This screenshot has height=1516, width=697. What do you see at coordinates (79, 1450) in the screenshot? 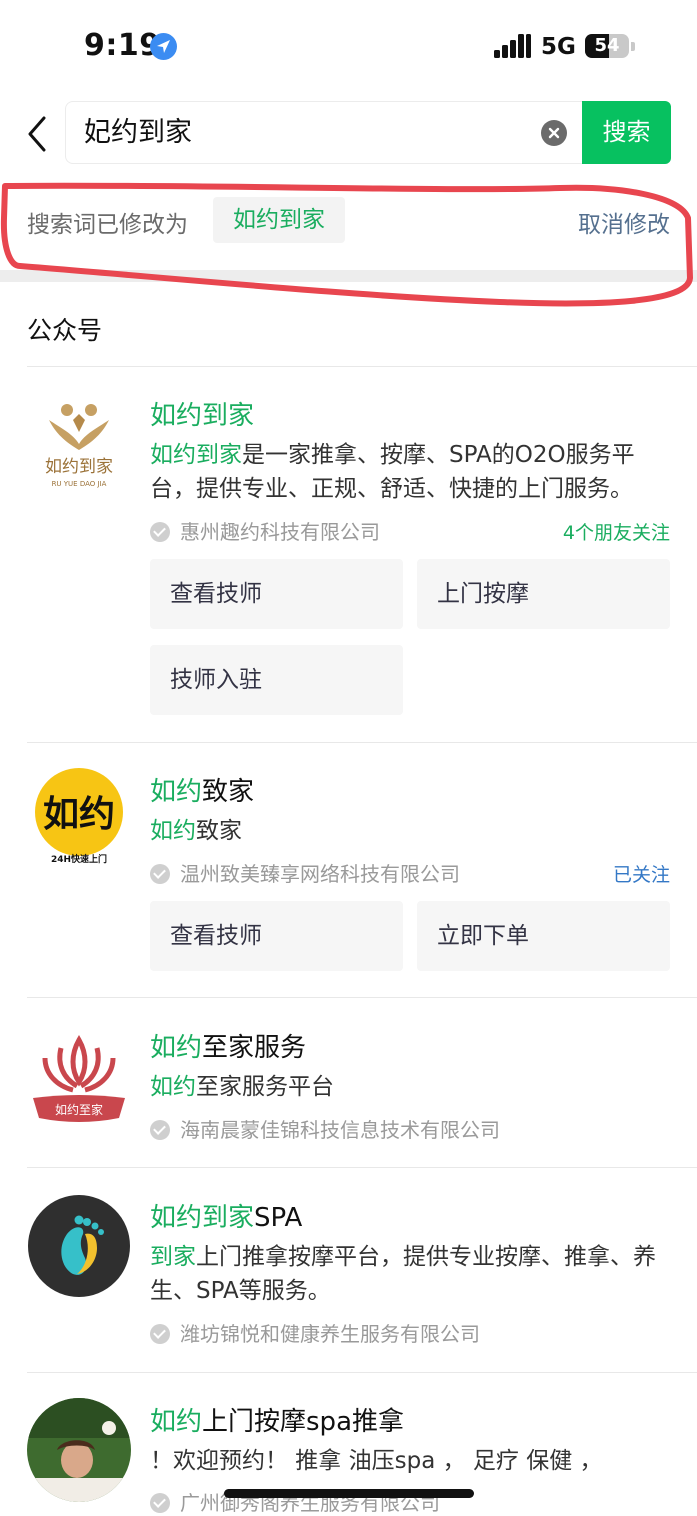
I see `spa-photo-avatar` at bounding box center [79, 1450].